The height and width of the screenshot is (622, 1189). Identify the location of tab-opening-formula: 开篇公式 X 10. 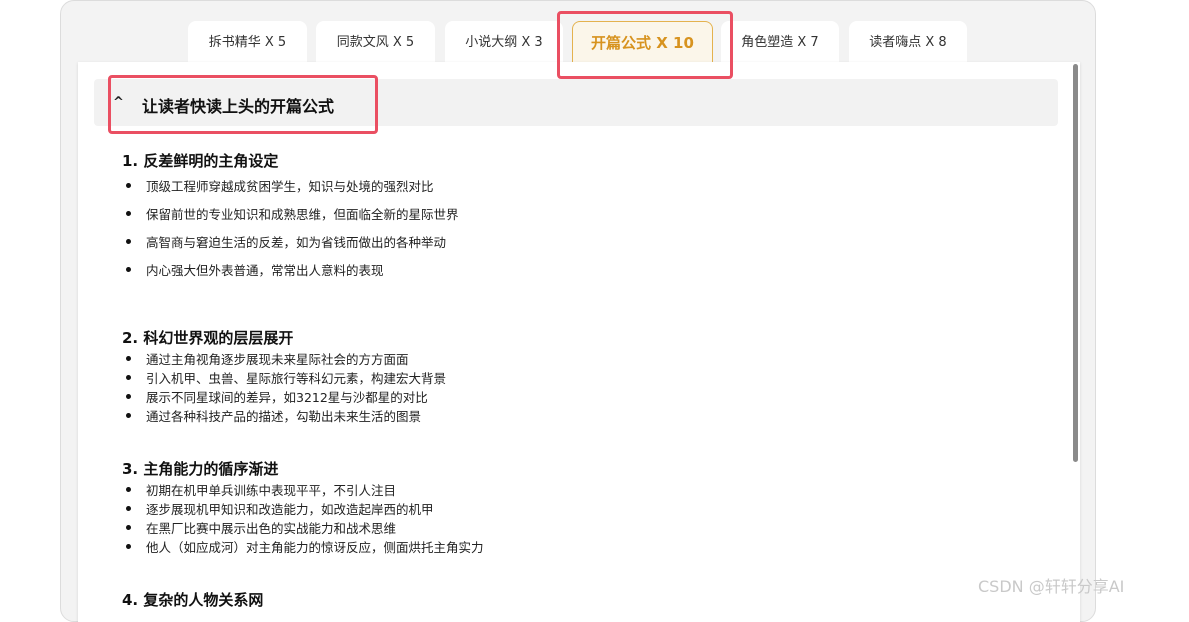
(642, 41).